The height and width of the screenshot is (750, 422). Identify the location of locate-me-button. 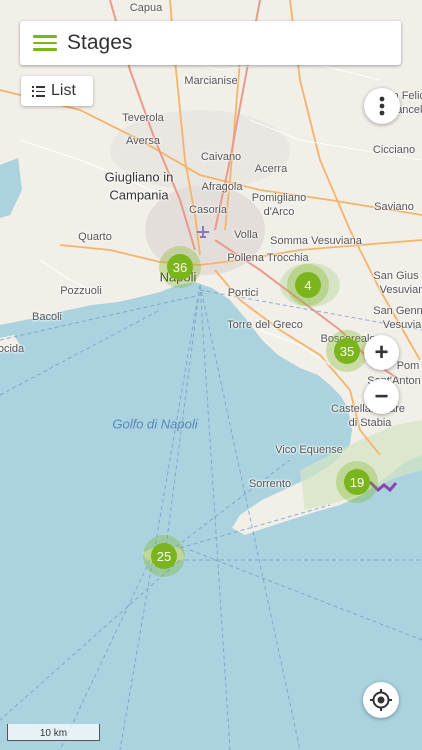
(381, 700).